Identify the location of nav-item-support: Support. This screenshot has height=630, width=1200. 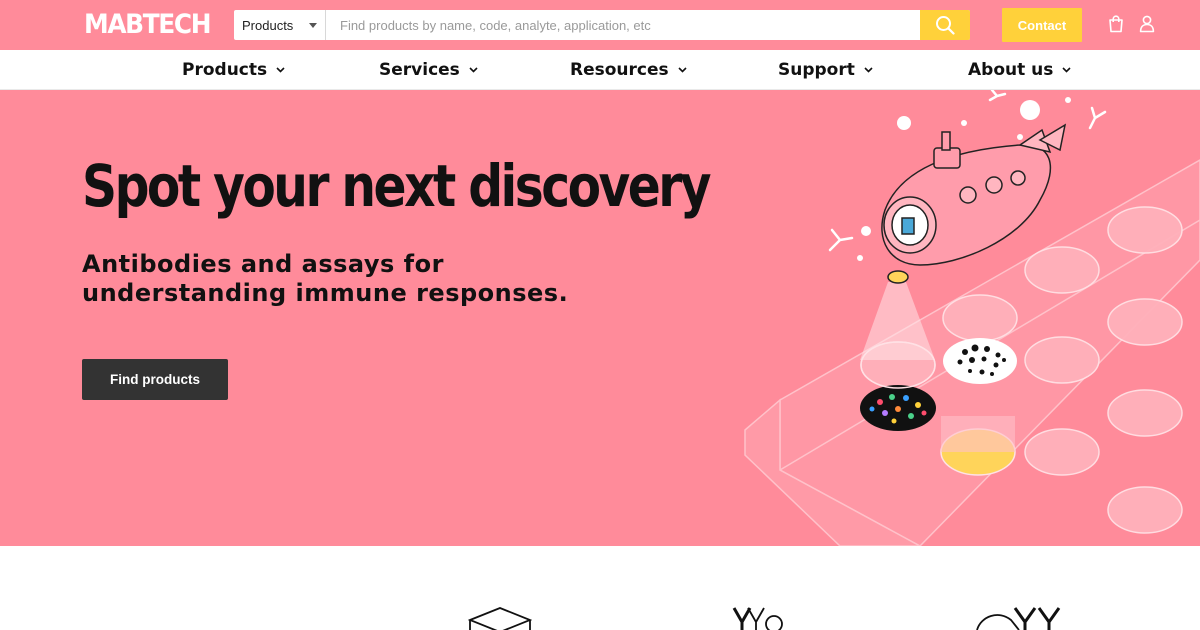
(825, 70).